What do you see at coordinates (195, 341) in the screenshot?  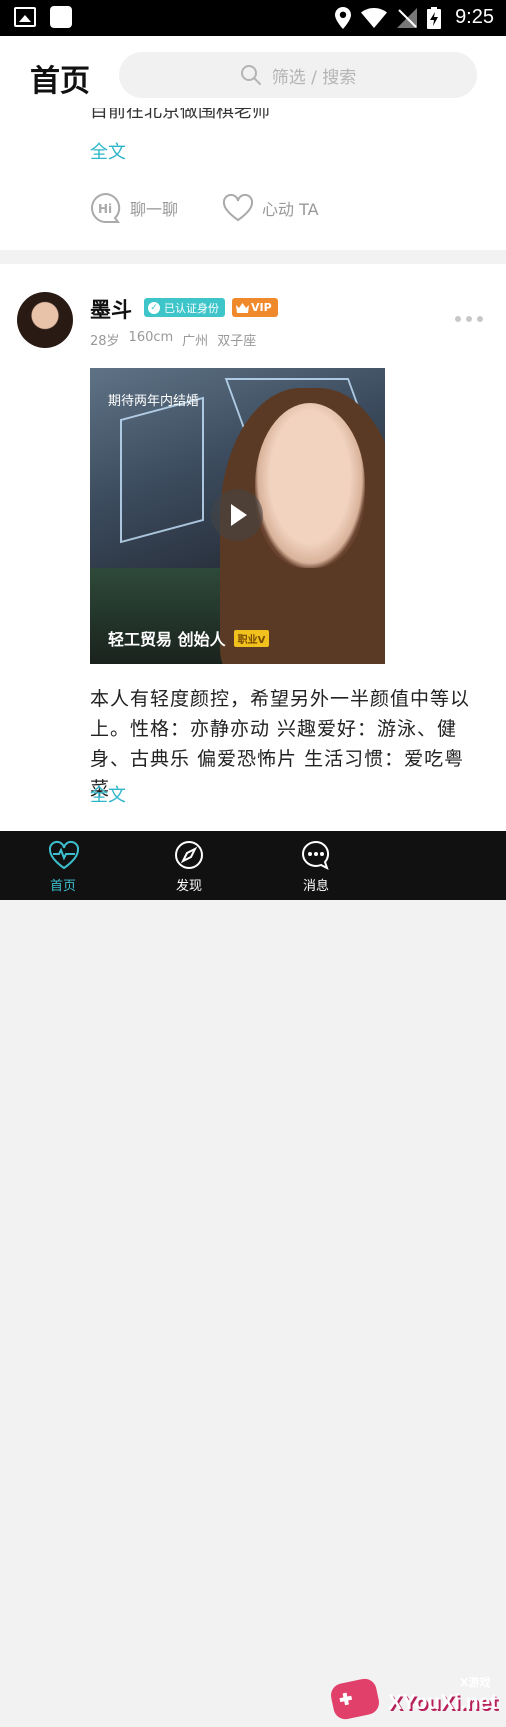 I see `city: 广州` at bounding box center [195, 341].